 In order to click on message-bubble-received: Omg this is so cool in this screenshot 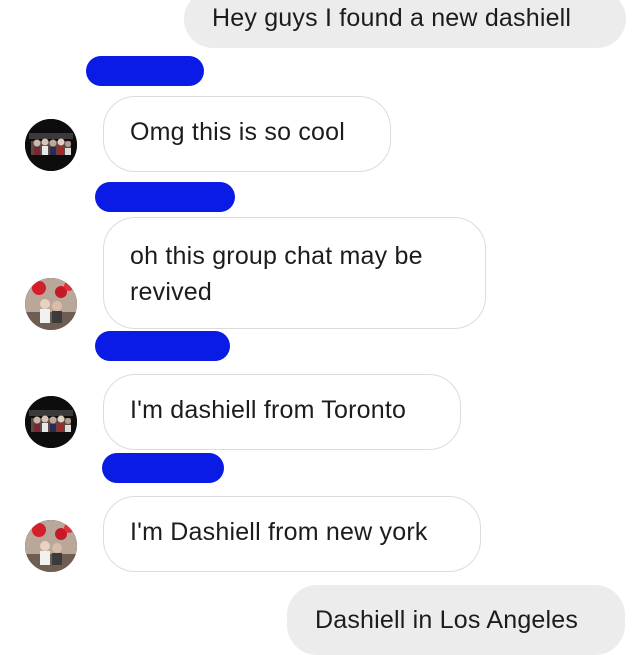, I will do `click(247, 134)`.